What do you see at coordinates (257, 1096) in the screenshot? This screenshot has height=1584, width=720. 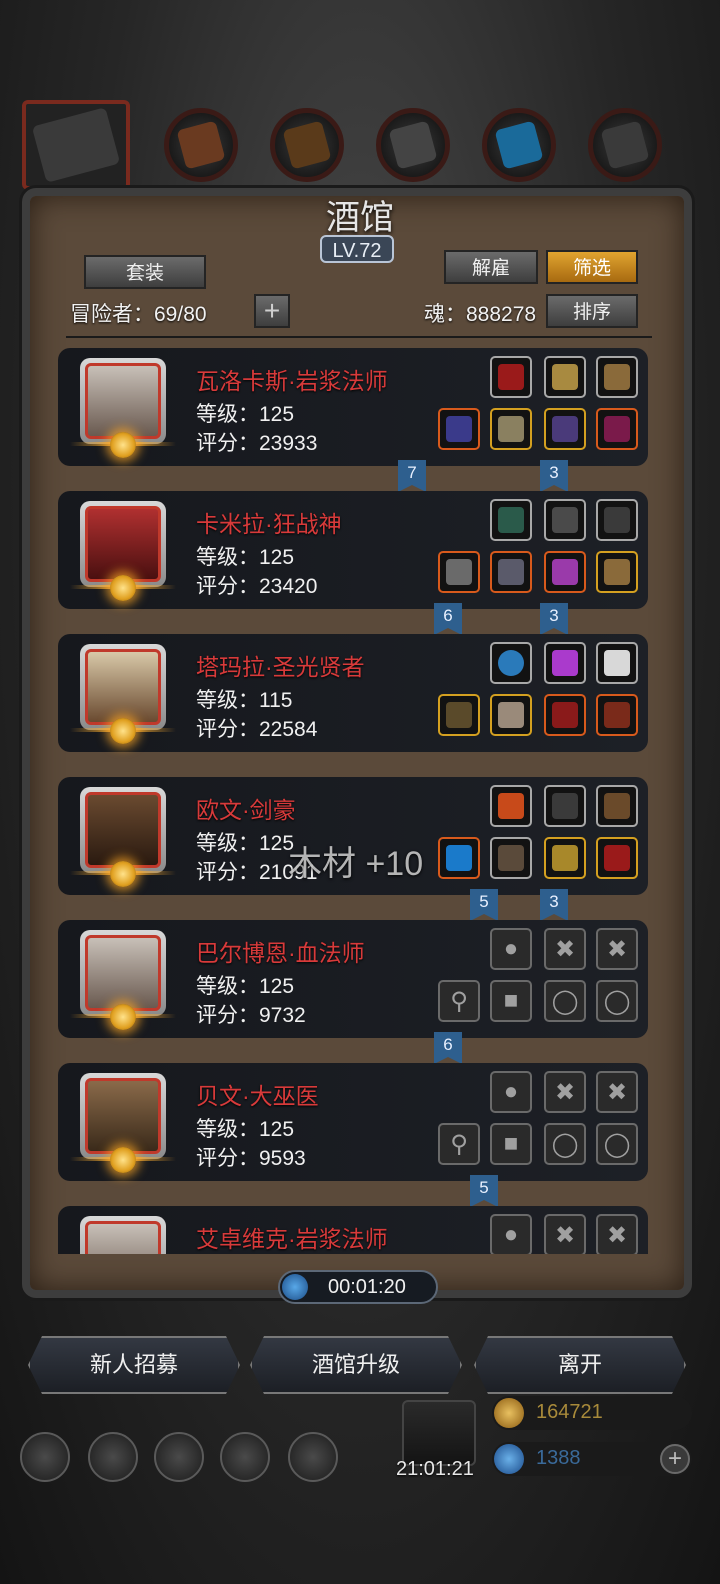 I see `hero-name: 贝文·大巫医` at bounding box center [257, 1096].